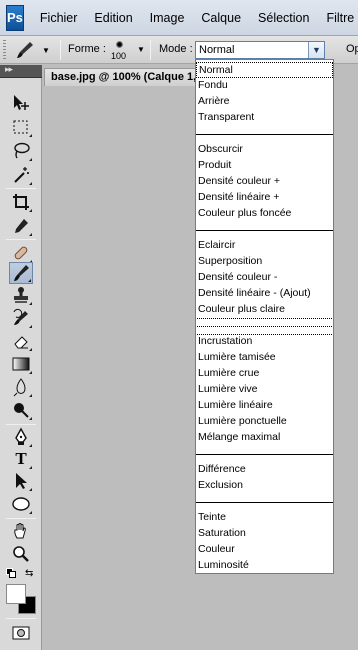 The height and width of the screenshot is (650, 358). Describe the element at coordinates (176, 49) in the screenshot. I see `mode-label: Mode :` at that location.